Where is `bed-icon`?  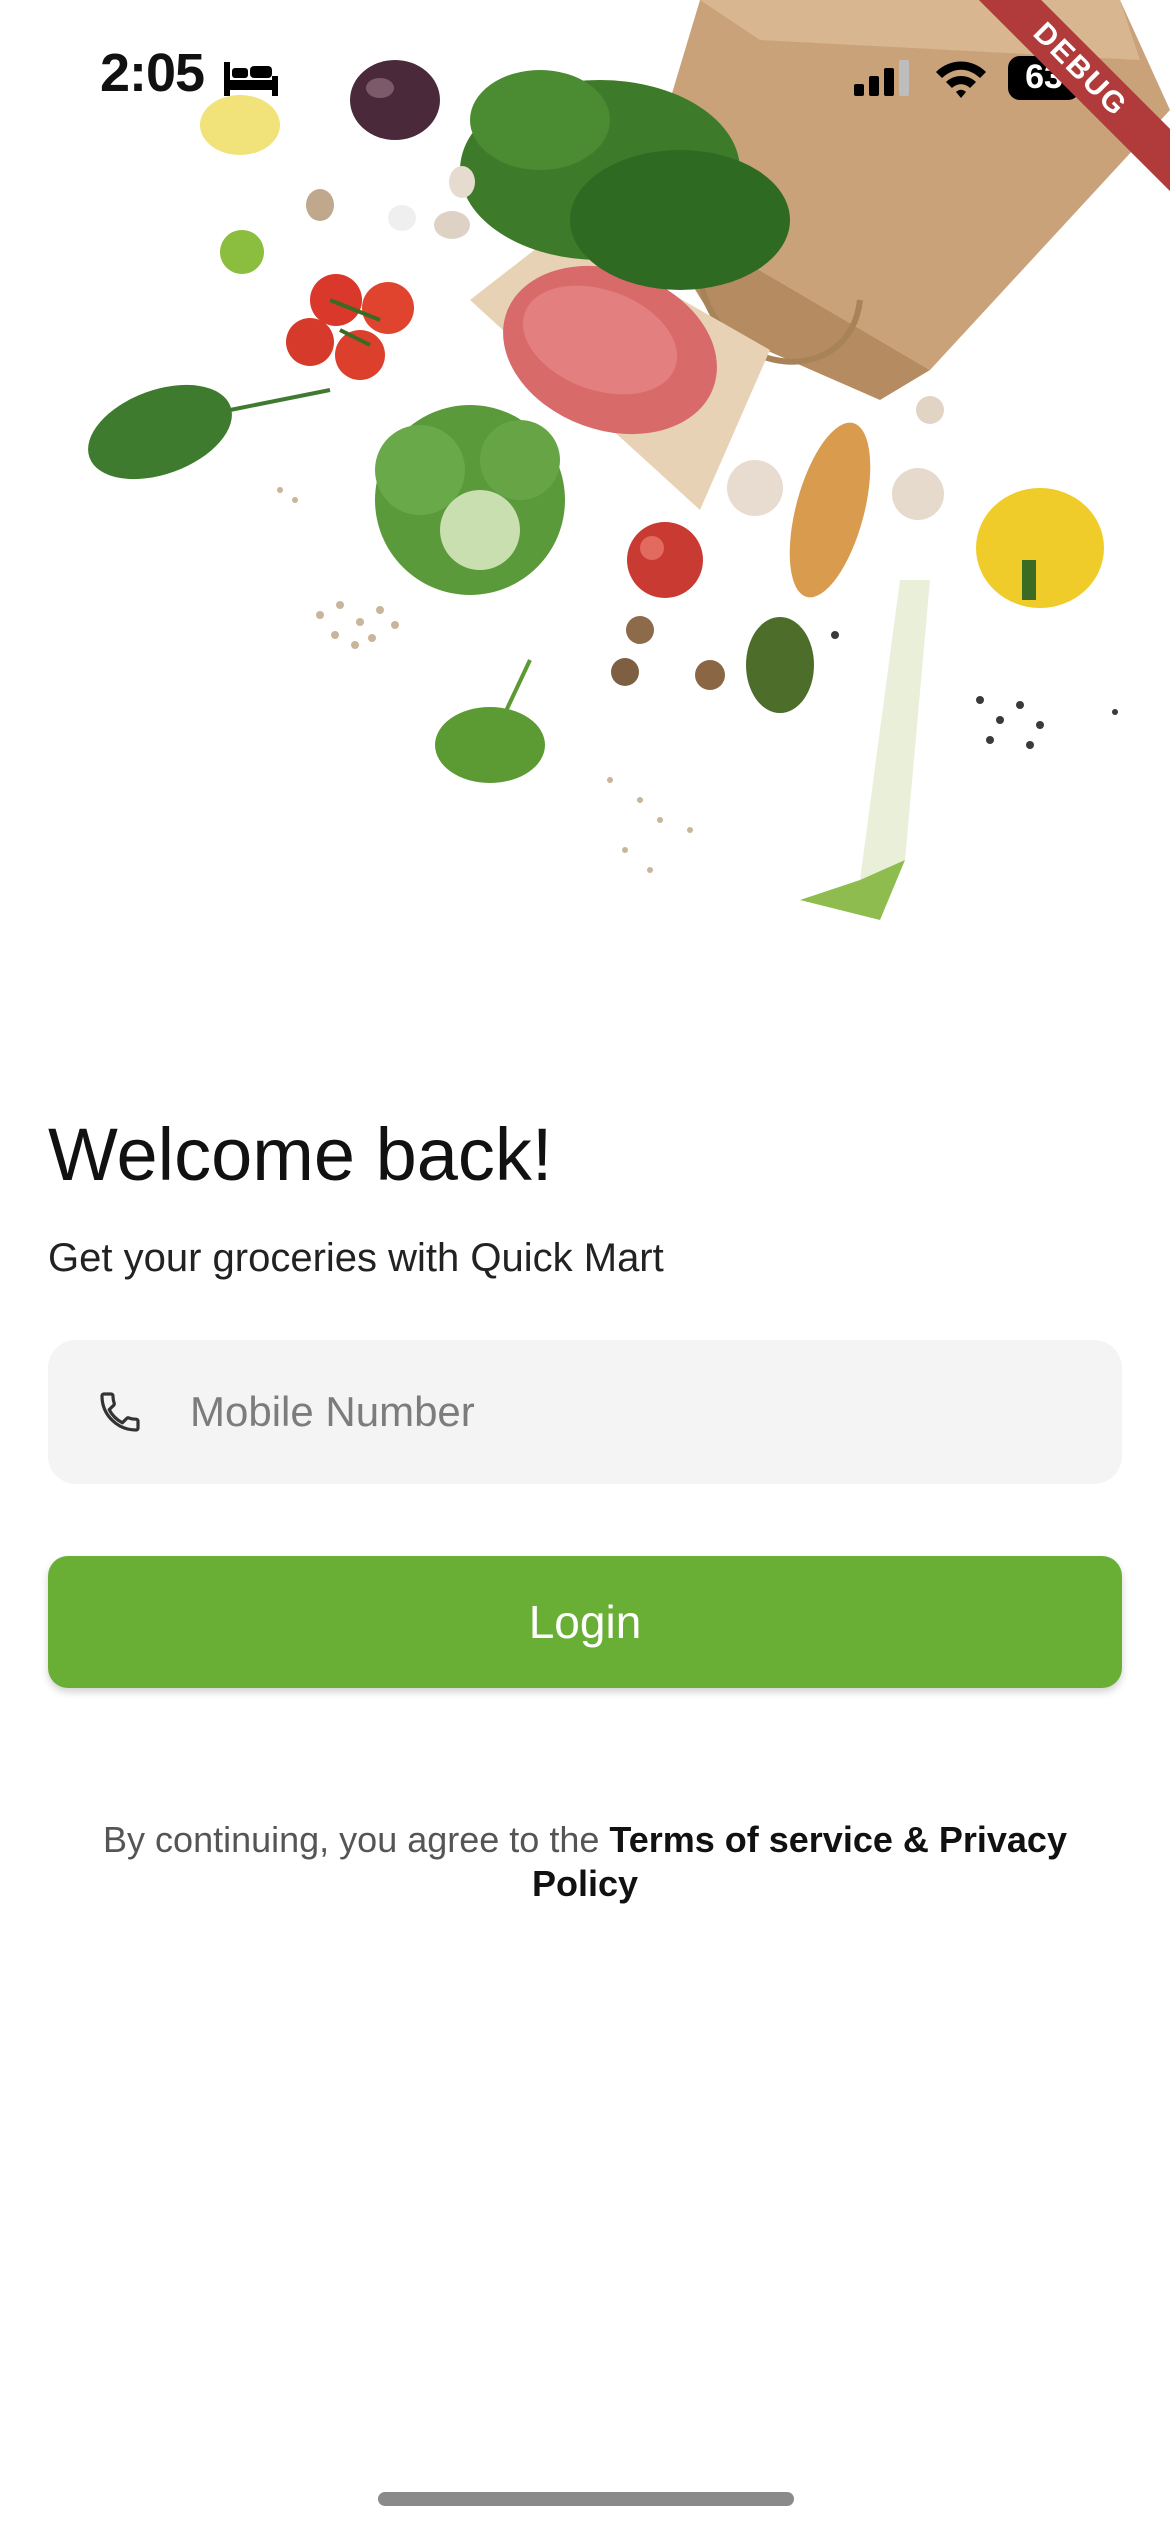
bed-icon is located at coordinates (251, 79).